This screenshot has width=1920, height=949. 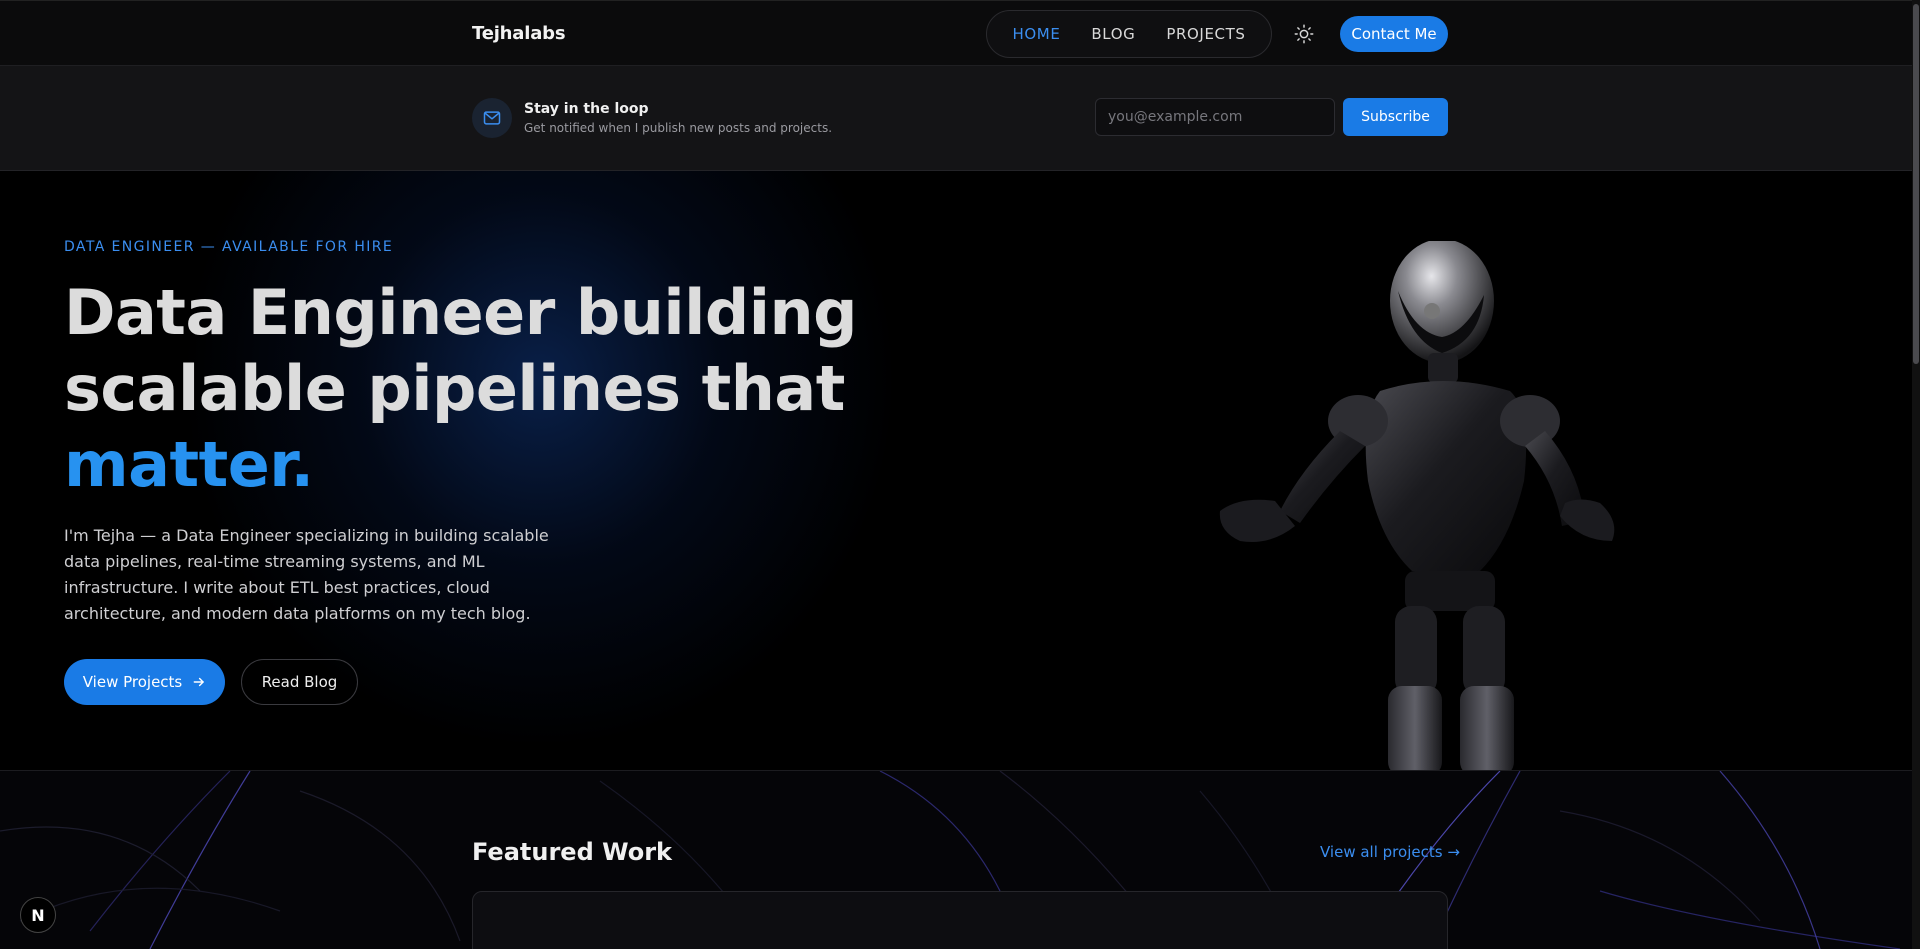 What do you see at coordinates (1304, 34) in the screenshot?
I see `sun-icon` at bounding box center [1304, 34].